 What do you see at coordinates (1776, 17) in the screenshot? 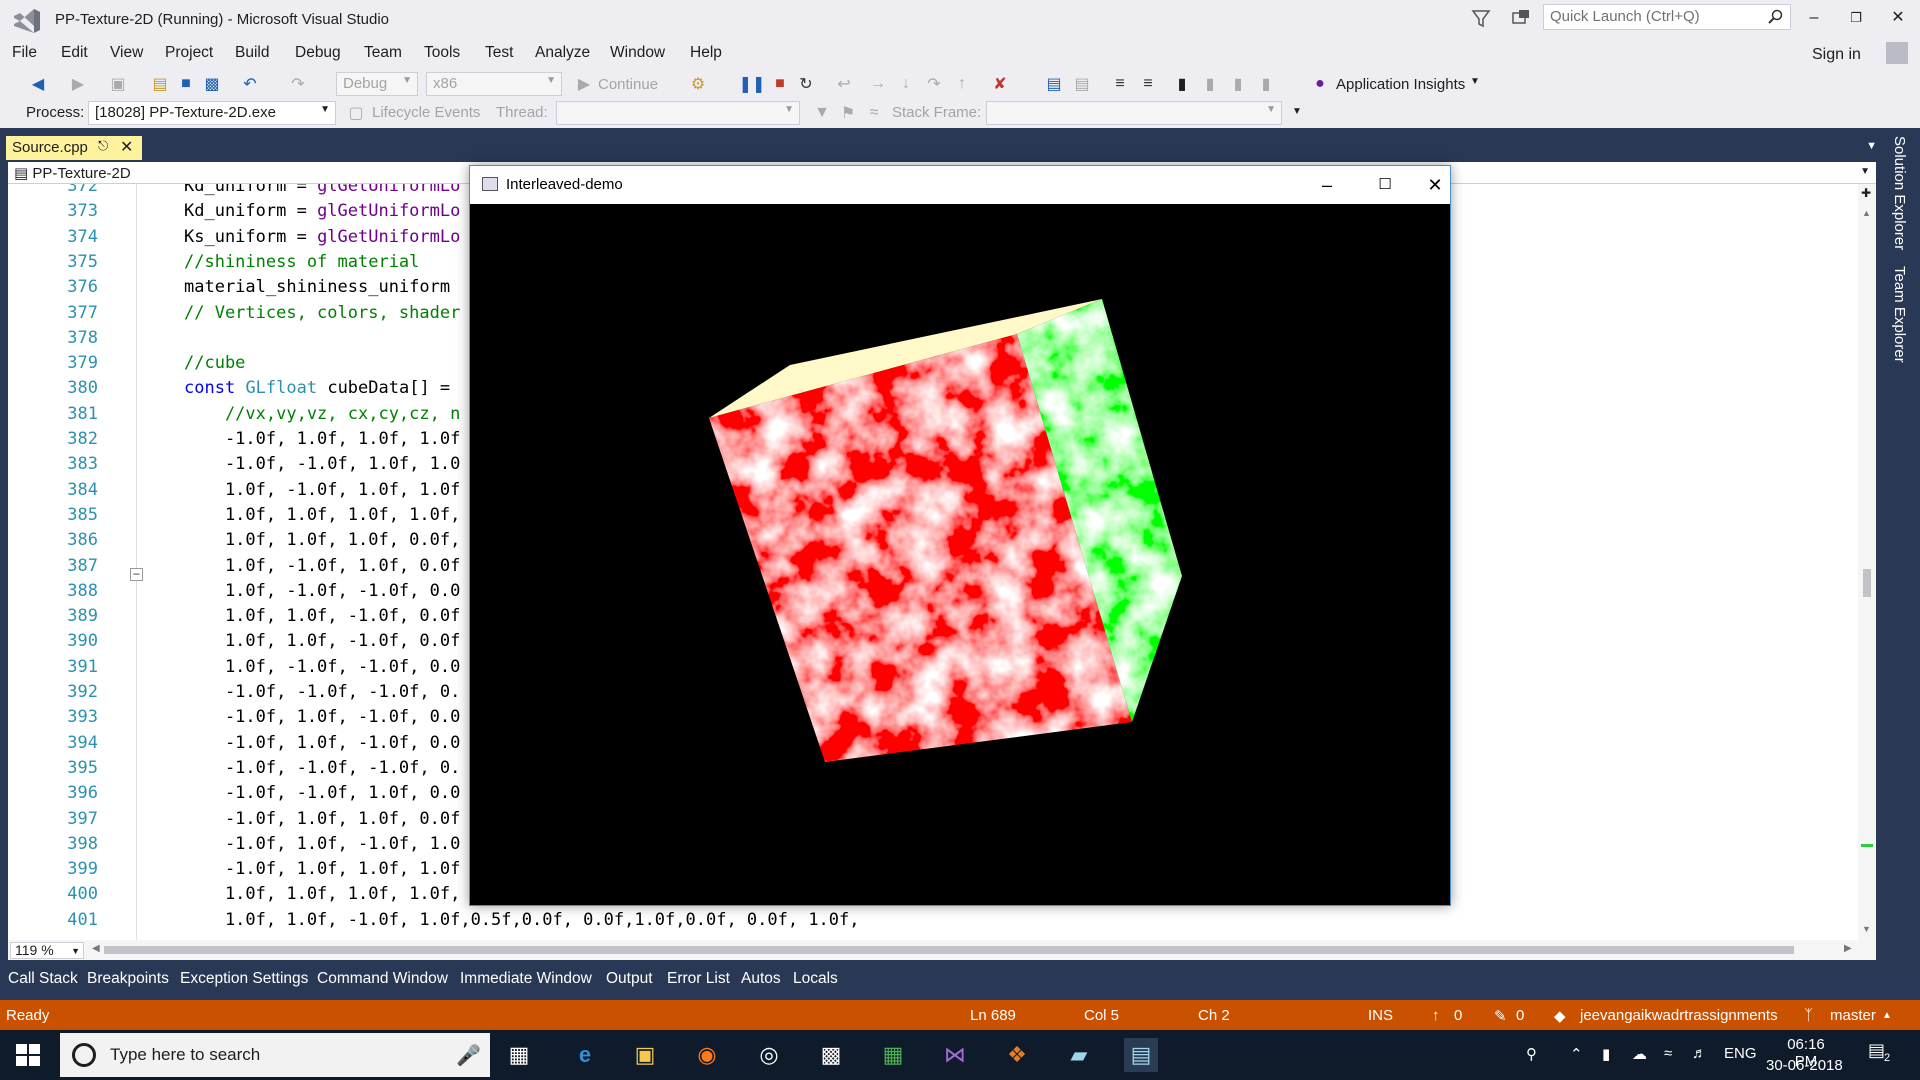
I see `search-icon` at bounding box center [1776, 17].